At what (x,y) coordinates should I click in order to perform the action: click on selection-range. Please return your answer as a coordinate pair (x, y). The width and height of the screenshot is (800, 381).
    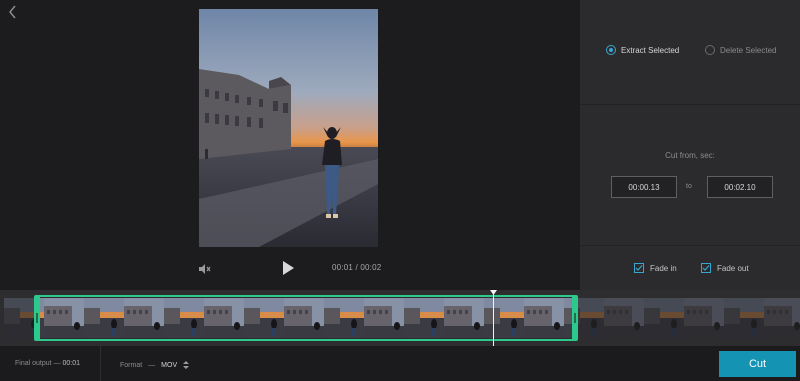
    Looking at the image, I should click on (306, 318).